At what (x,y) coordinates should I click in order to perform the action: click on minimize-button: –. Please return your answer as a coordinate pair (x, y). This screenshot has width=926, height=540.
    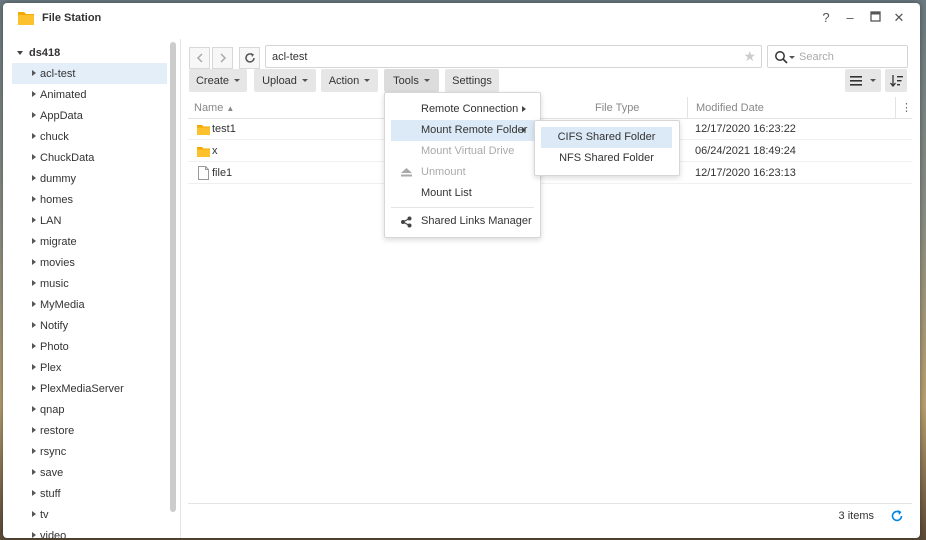
    Looking at the image, I should click on (850, 18).